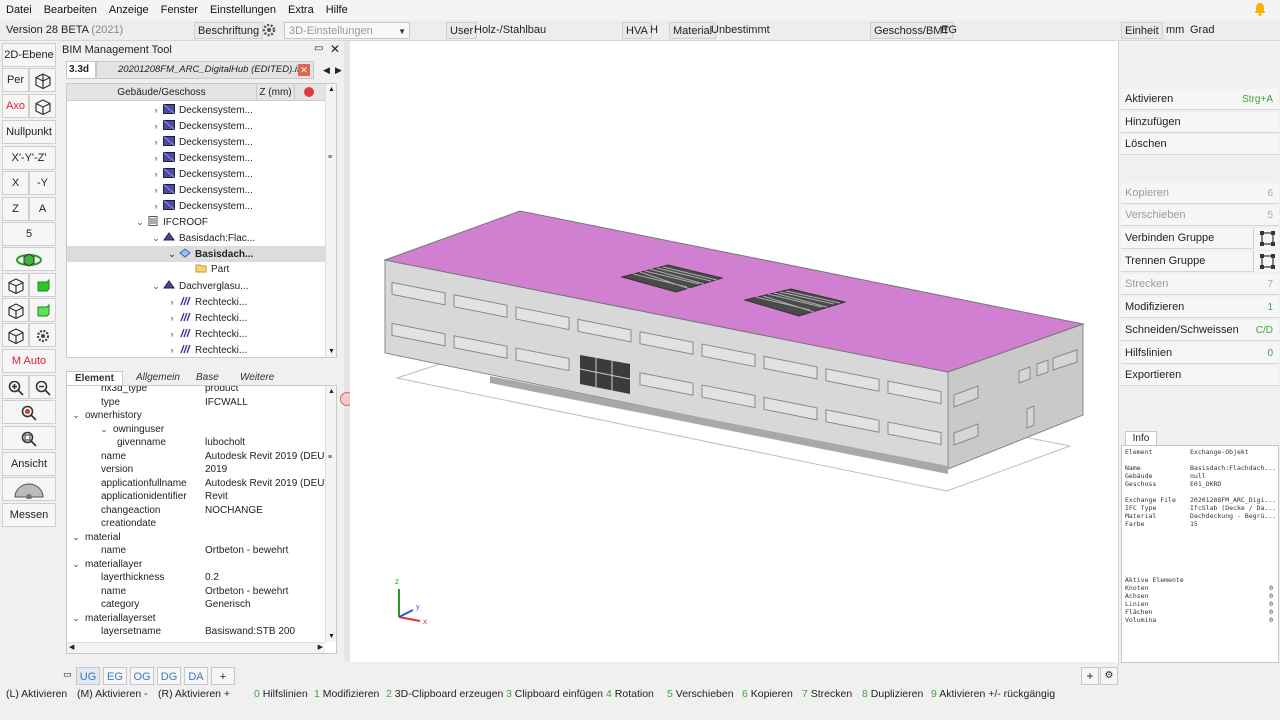 The height and width of the screenshot is (720, 1280). What do you see at coordinates (1141, 438) in the screenshot?
I see `info-tab: Info` at bounding box center [1141, 438].